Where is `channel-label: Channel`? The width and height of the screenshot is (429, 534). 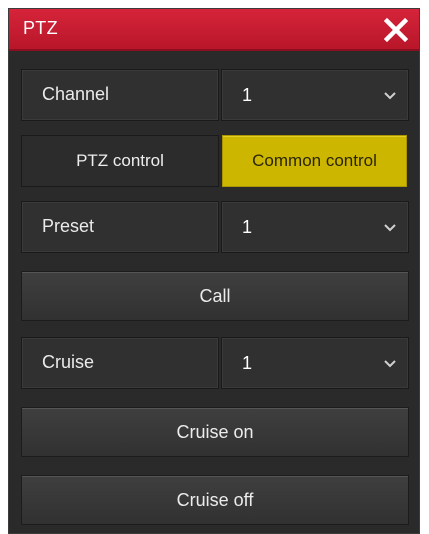
channel-label: Channel is located at coordinates (76, 94).